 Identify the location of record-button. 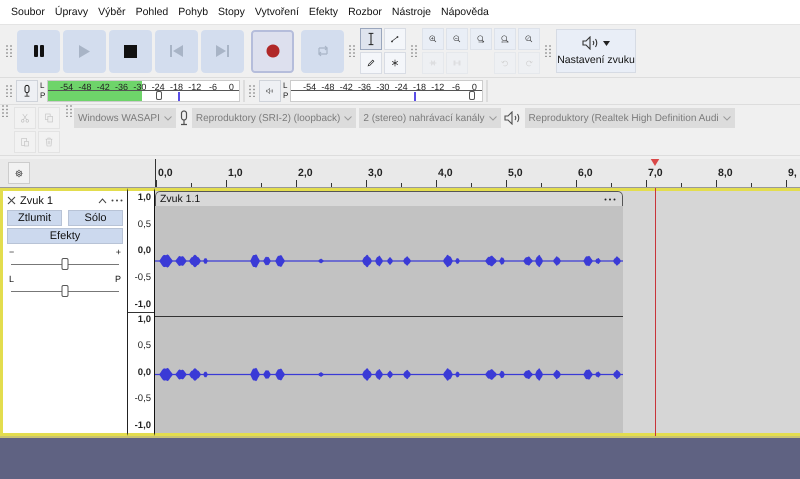
(272, 51).